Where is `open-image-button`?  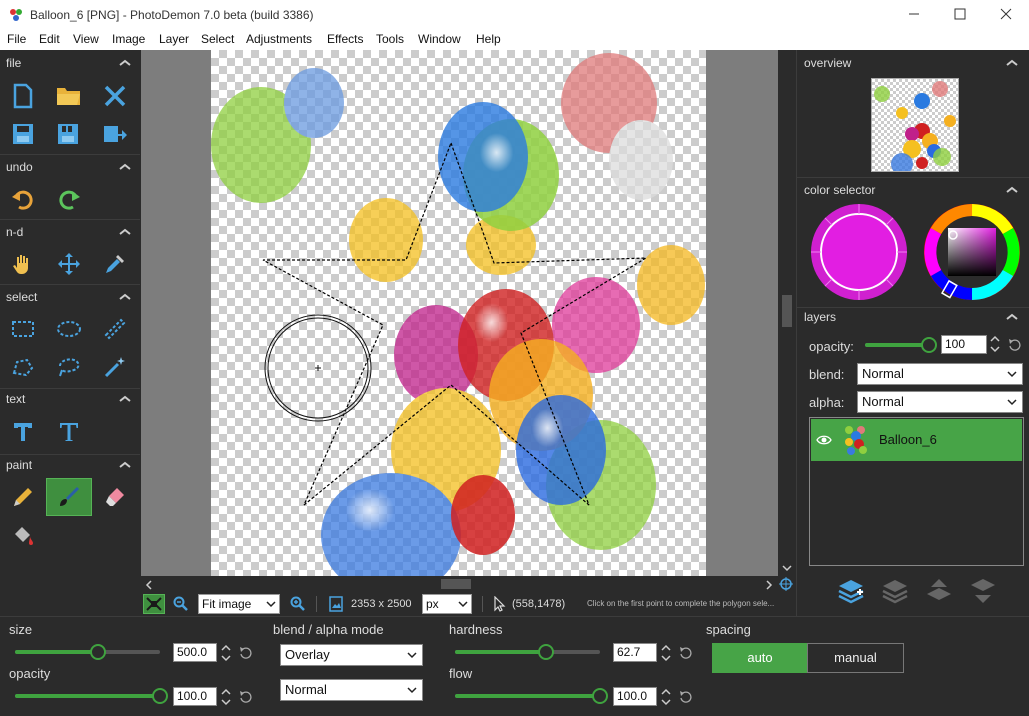 open-image-button is located at coordinates (69, 96).